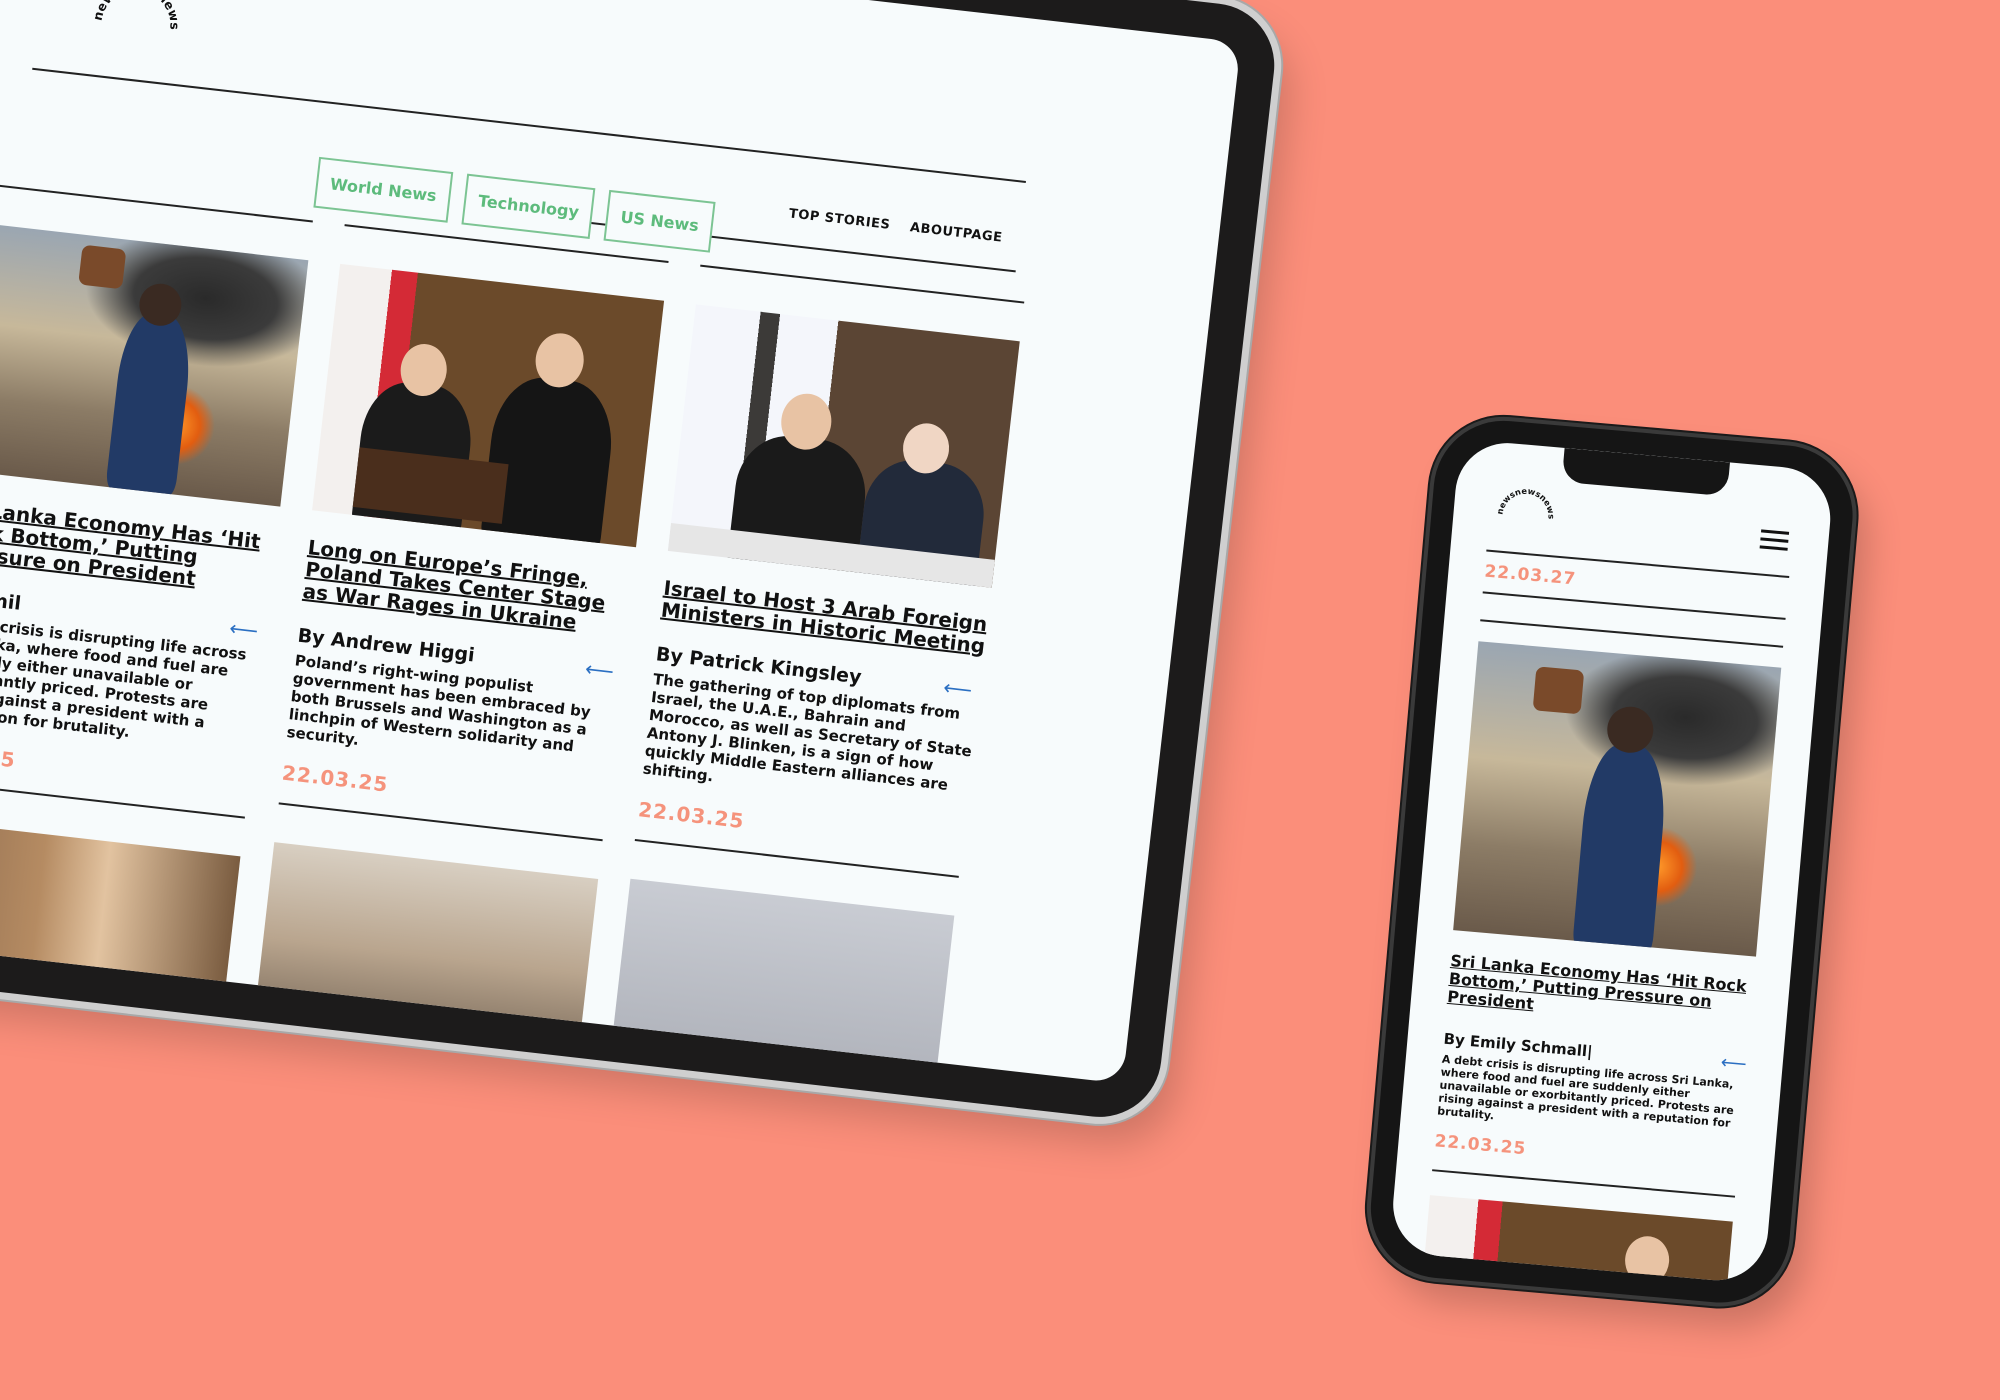  Describe the element at coordinates (659, 221) in the screenshot. I see `tab-us-news: US News` at that location.